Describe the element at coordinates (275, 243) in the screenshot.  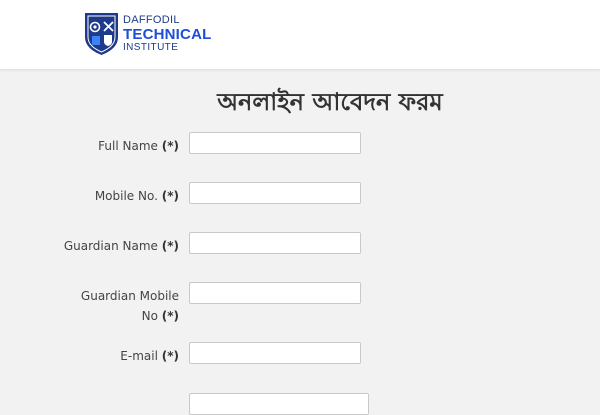
I see `guardian-name-input` at that location.